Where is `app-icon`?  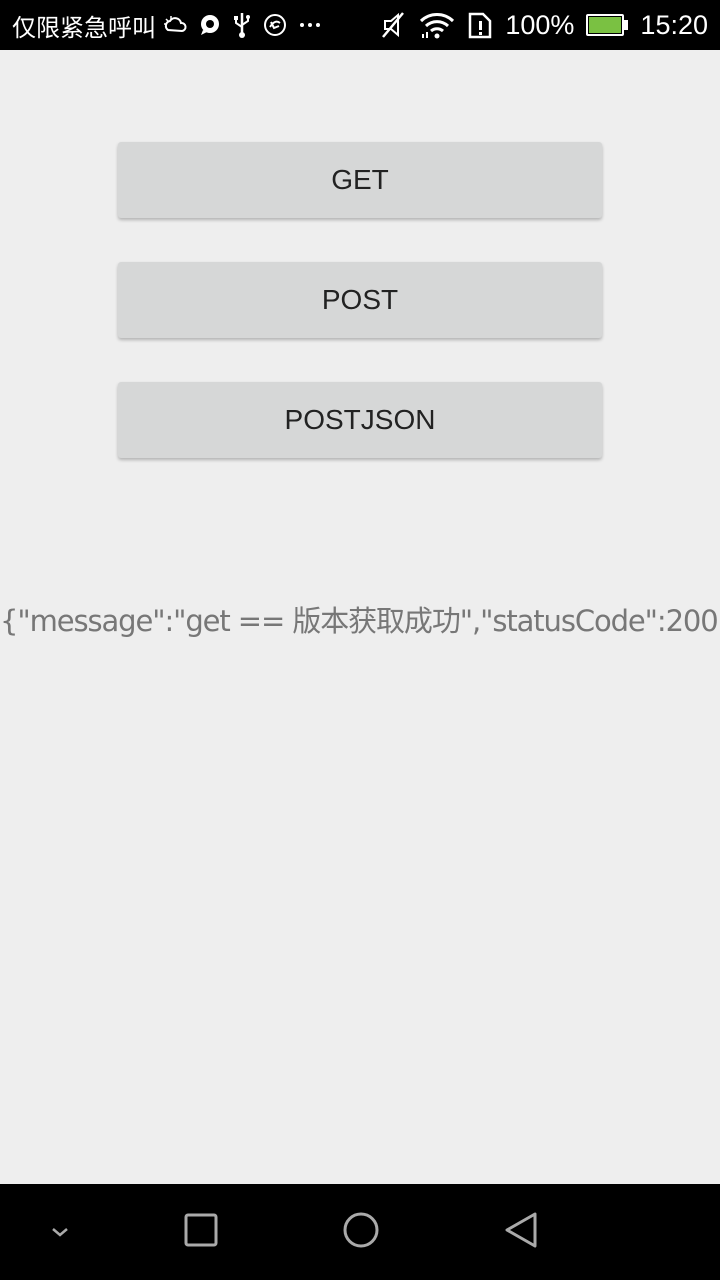 app-icon is located at coordinates (275, 25).